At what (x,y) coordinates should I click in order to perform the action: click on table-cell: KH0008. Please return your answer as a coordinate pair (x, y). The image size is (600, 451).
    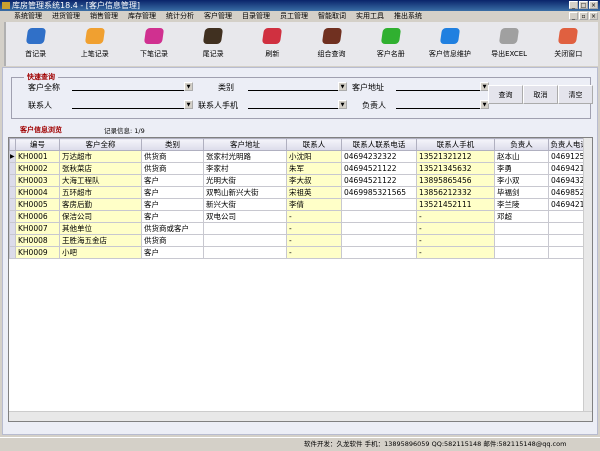
    Looking at the image, I should click on (37, 240).